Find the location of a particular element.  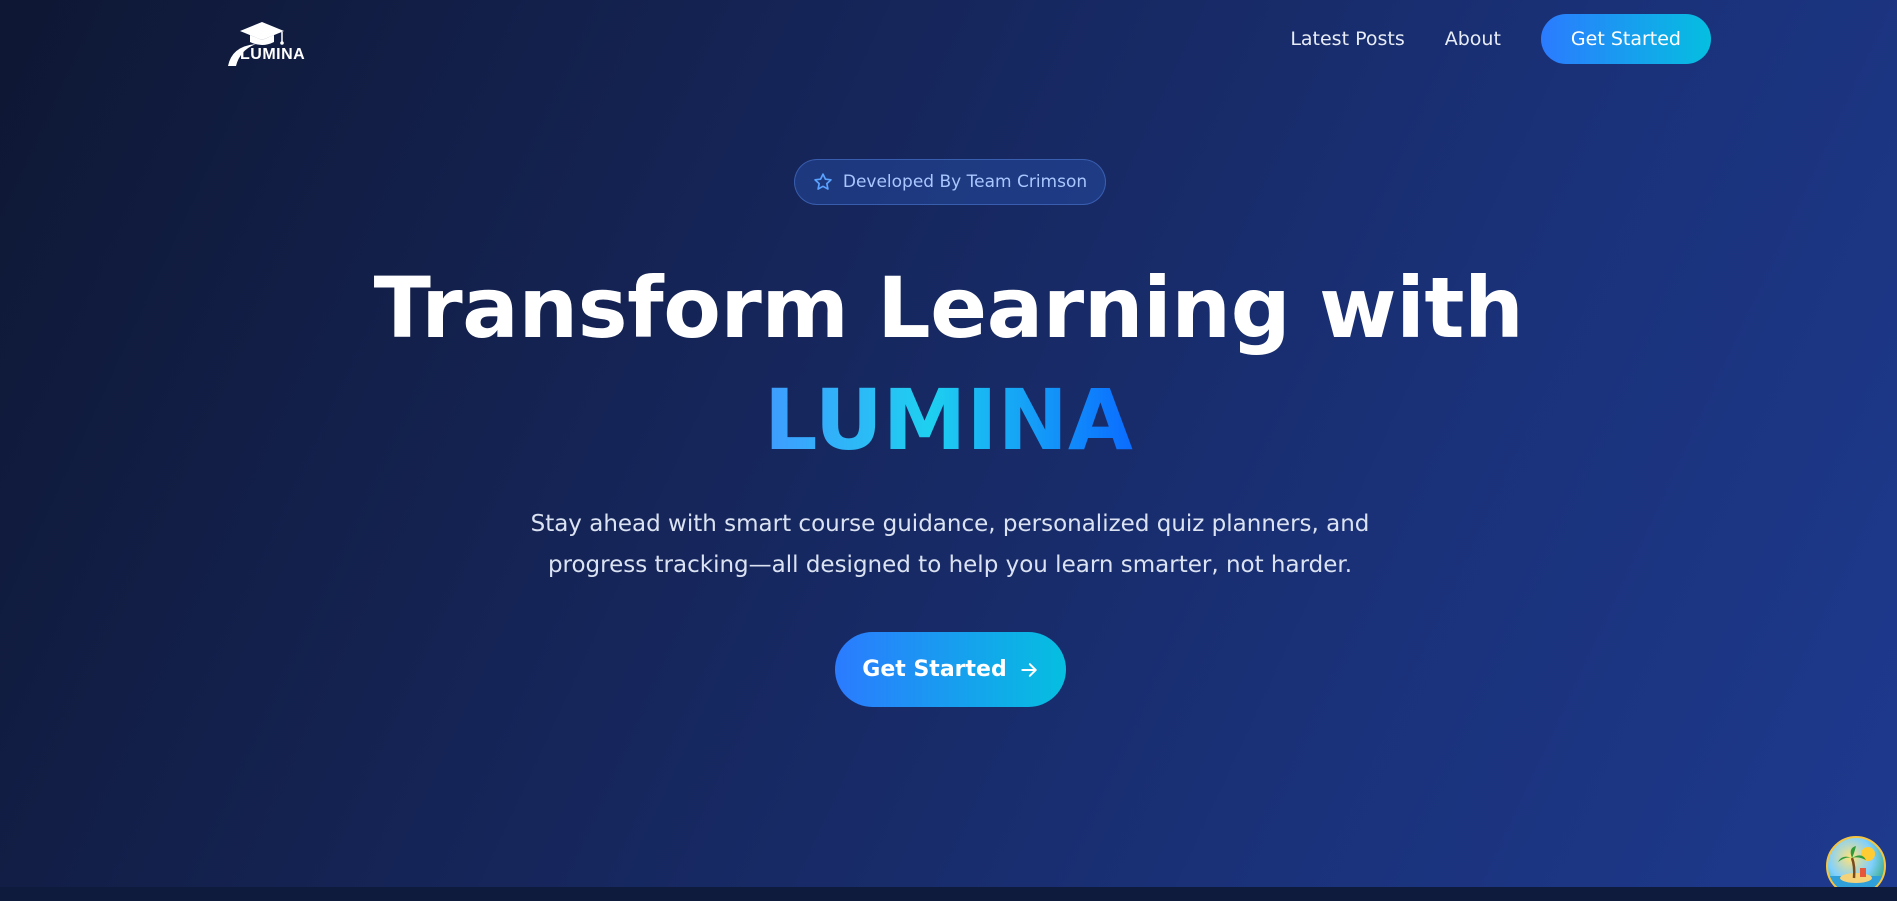

hero-brand: LUMINA is located at coordinates (948, 420).